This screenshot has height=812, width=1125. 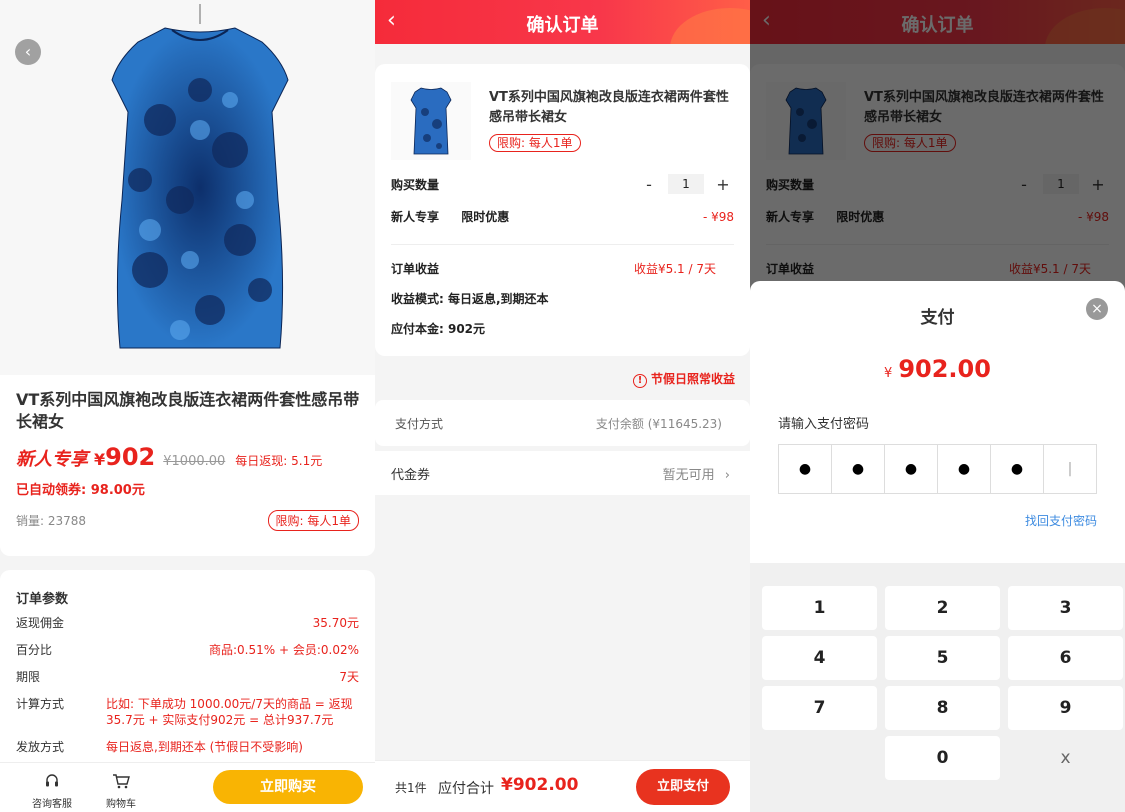 What do you see at coordinates (470, 299) in the screenshot?
I see `income-mode: 收益模式: 每日返息,到期还本` at bounding box center [470, 299].